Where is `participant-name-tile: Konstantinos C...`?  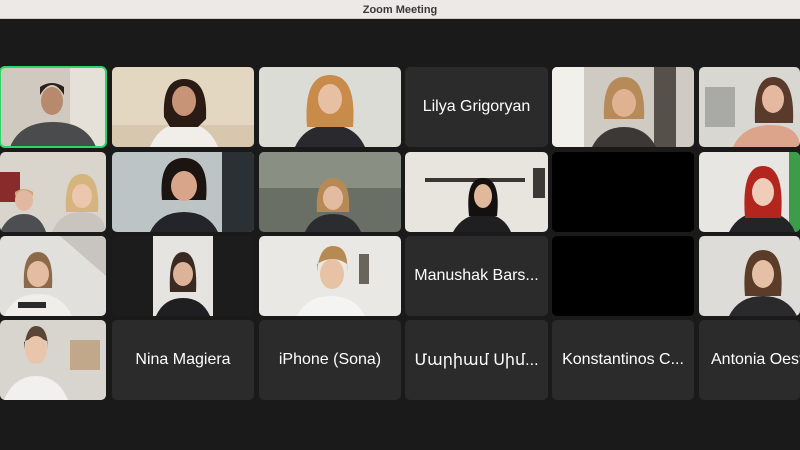
participant-name-tile: Konstantinos C... is located at coordinates (623, 360).